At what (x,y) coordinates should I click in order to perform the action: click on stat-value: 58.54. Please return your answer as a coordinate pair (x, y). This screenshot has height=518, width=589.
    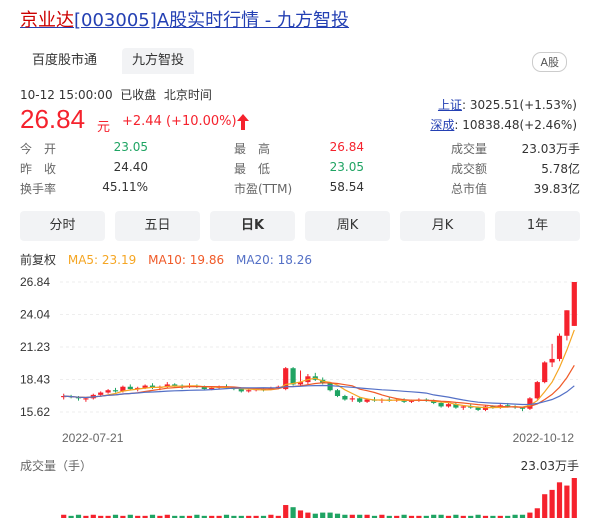
    Looking at the image, I should click on (346, 187).